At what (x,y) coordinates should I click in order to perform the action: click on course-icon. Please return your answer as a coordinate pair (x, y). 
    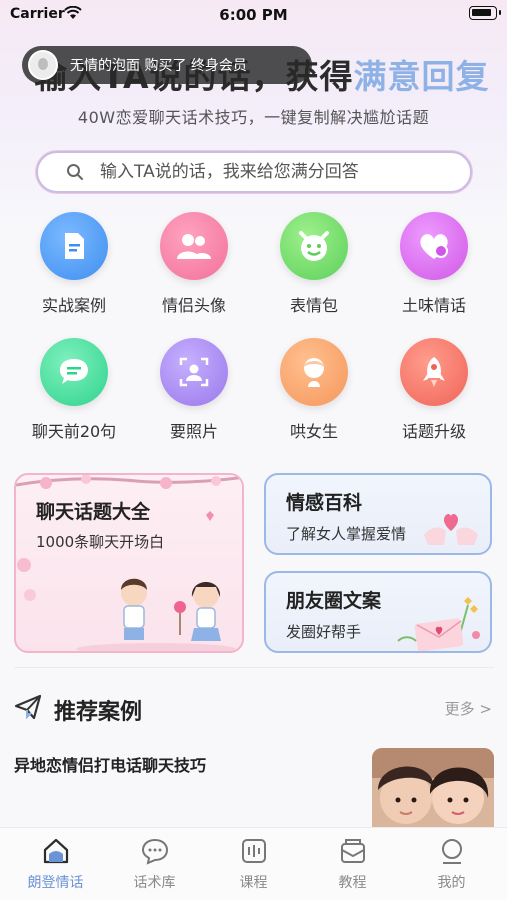
    Looking at the image, I should click on (253, 851).